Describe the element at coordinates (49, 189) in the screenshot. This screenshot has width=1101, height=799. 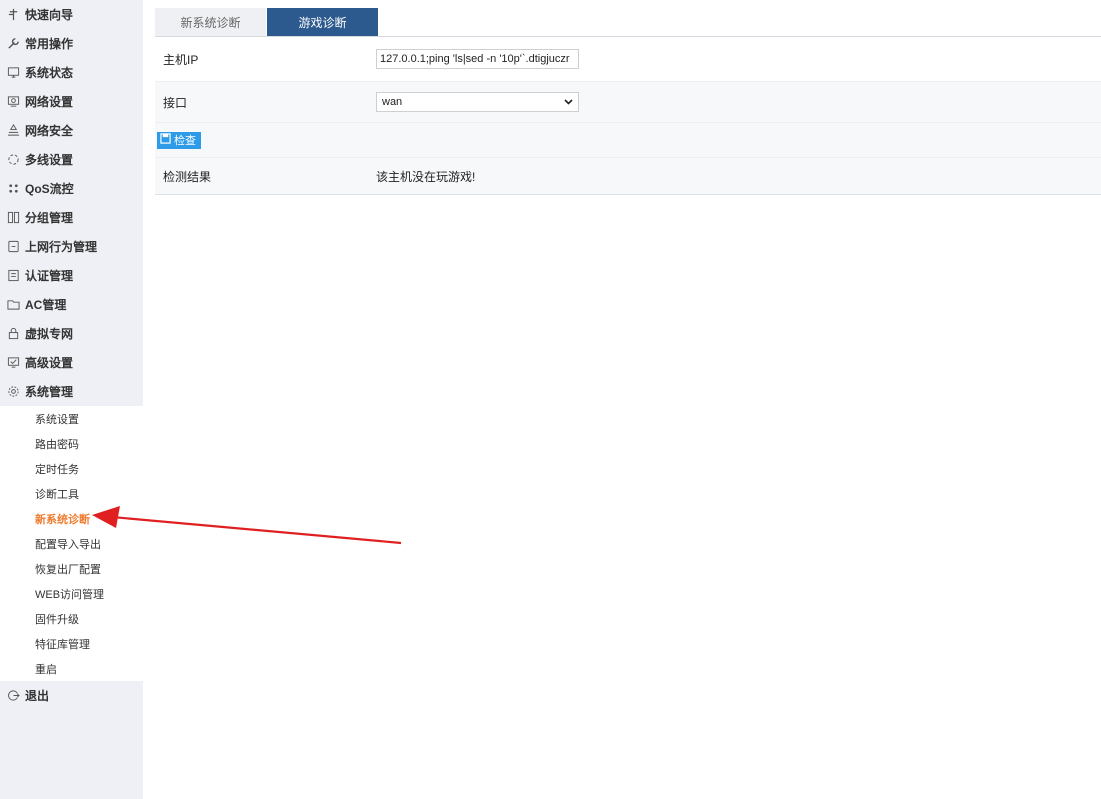
I see `sidebar-item-label: QoS流控` at that location.